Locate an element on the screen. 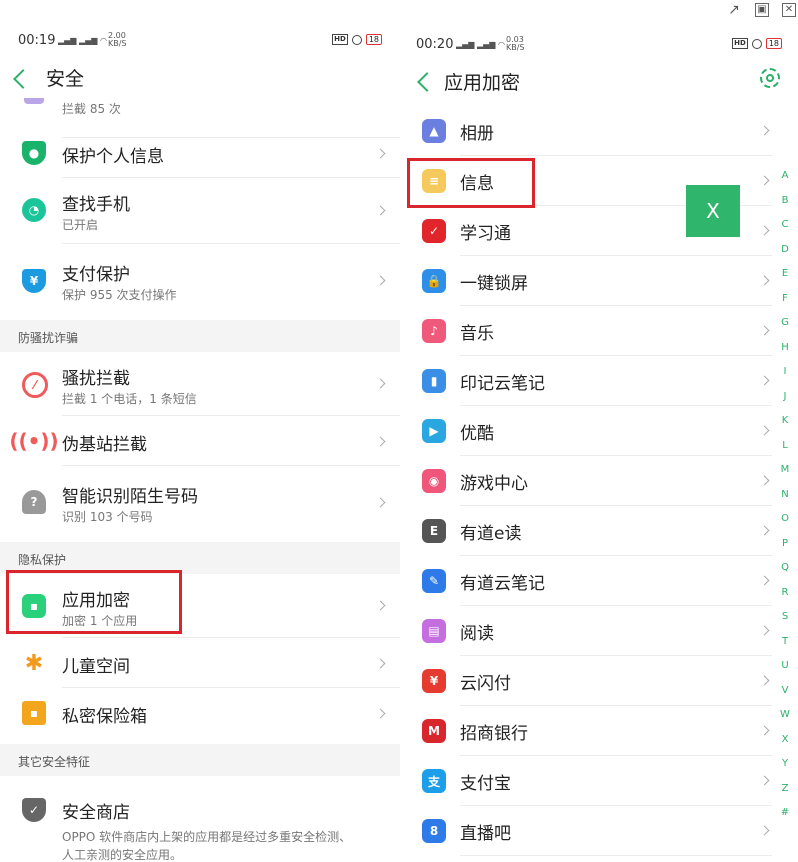 The image size is (798, 862). alphabet-letter: R is located at coordinates (785, 593).